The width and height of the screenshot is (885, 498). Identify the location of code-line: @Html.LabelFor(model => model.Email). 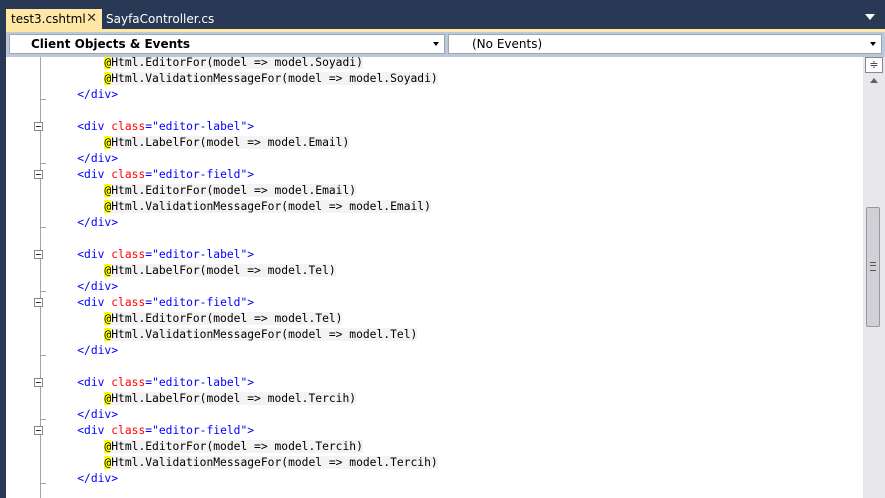
(227, 142).